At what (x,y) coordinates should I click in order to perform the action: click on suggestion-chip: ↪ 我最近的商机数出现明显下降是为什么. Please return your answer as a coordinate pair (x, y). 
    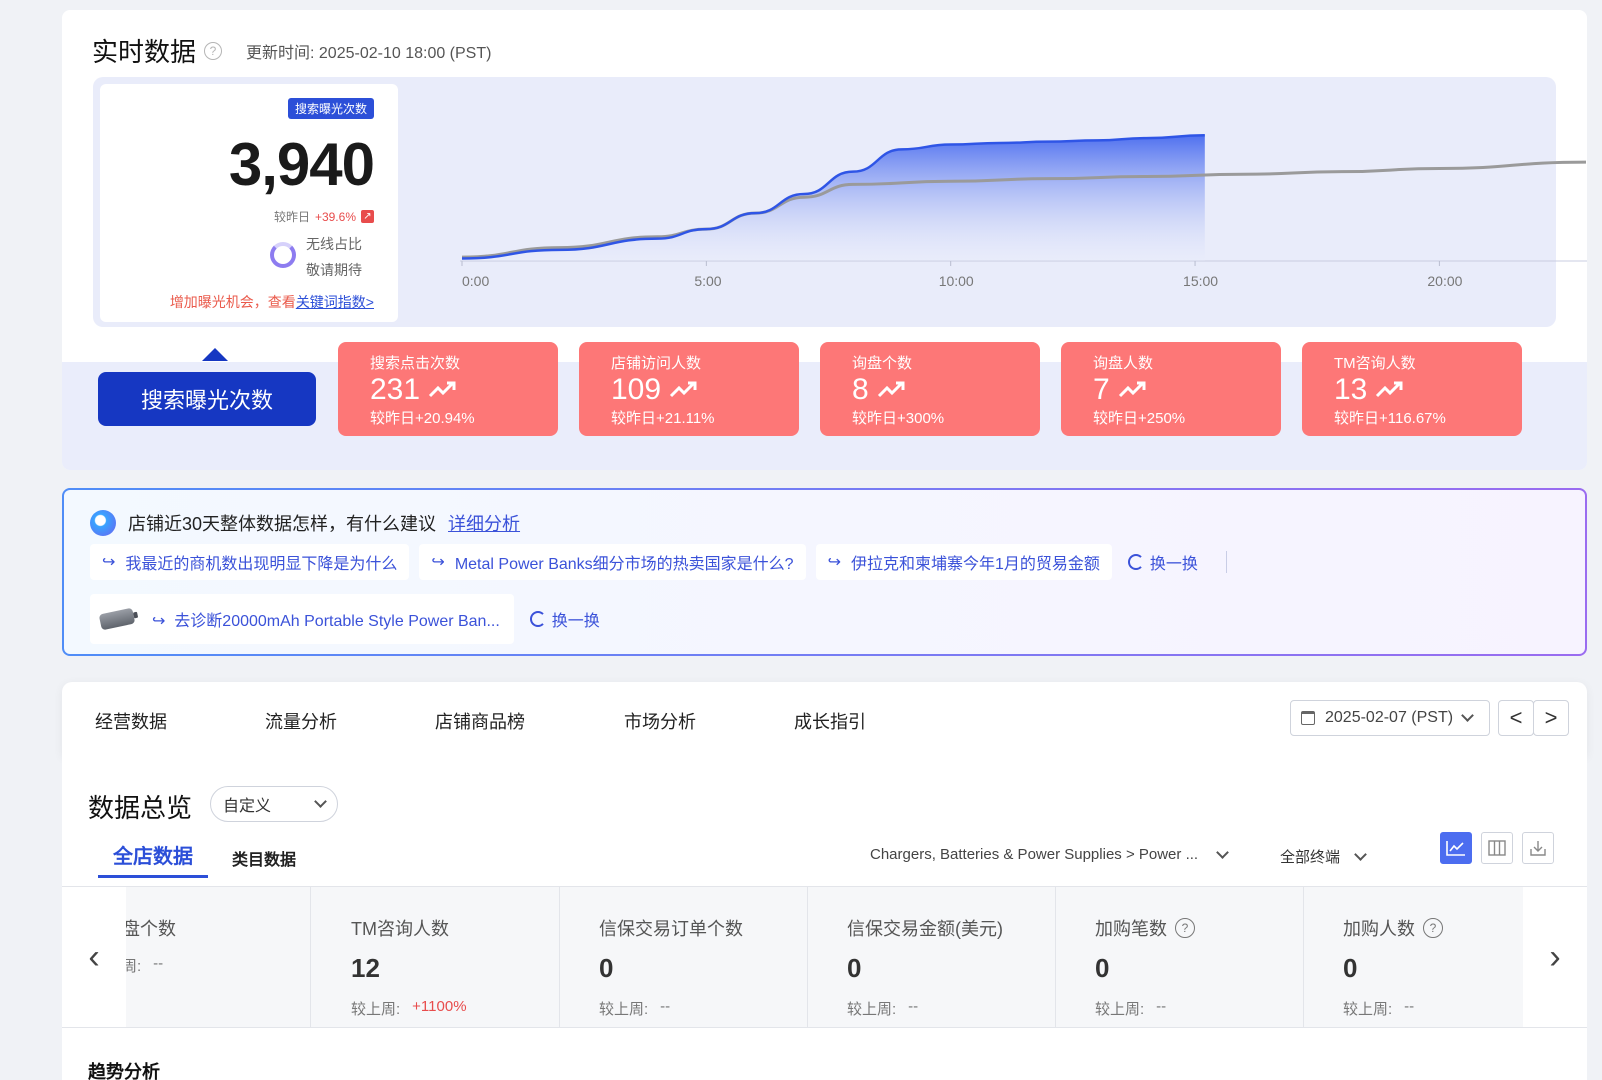
    Looking at the image, I should click on (250, 562).